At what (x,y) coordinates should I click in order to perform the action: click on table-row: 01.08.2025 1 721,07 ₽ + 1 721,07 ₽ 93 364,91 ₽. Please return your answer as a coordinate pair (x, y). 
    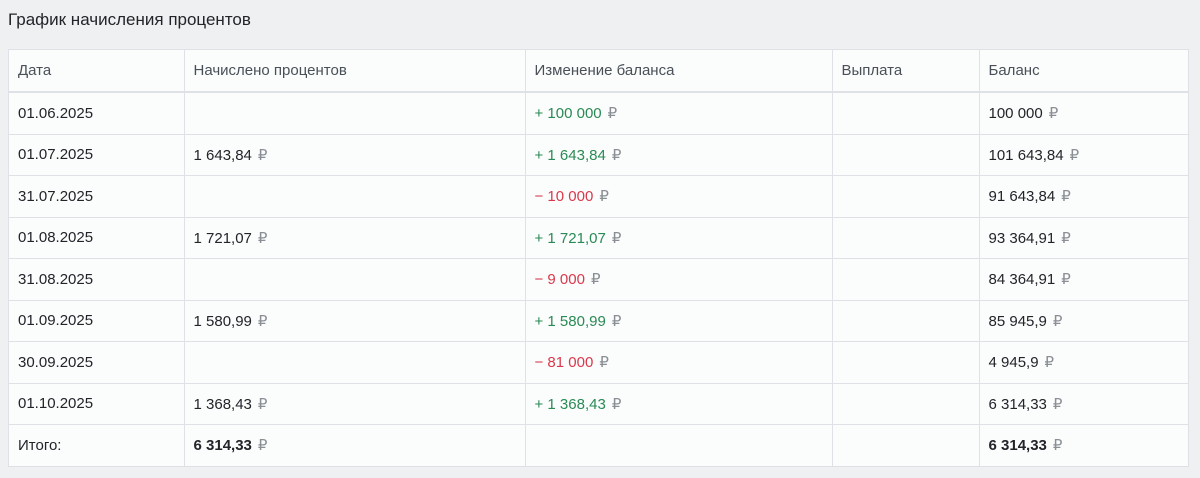
    Looking at the image, I should click on (598, 238).